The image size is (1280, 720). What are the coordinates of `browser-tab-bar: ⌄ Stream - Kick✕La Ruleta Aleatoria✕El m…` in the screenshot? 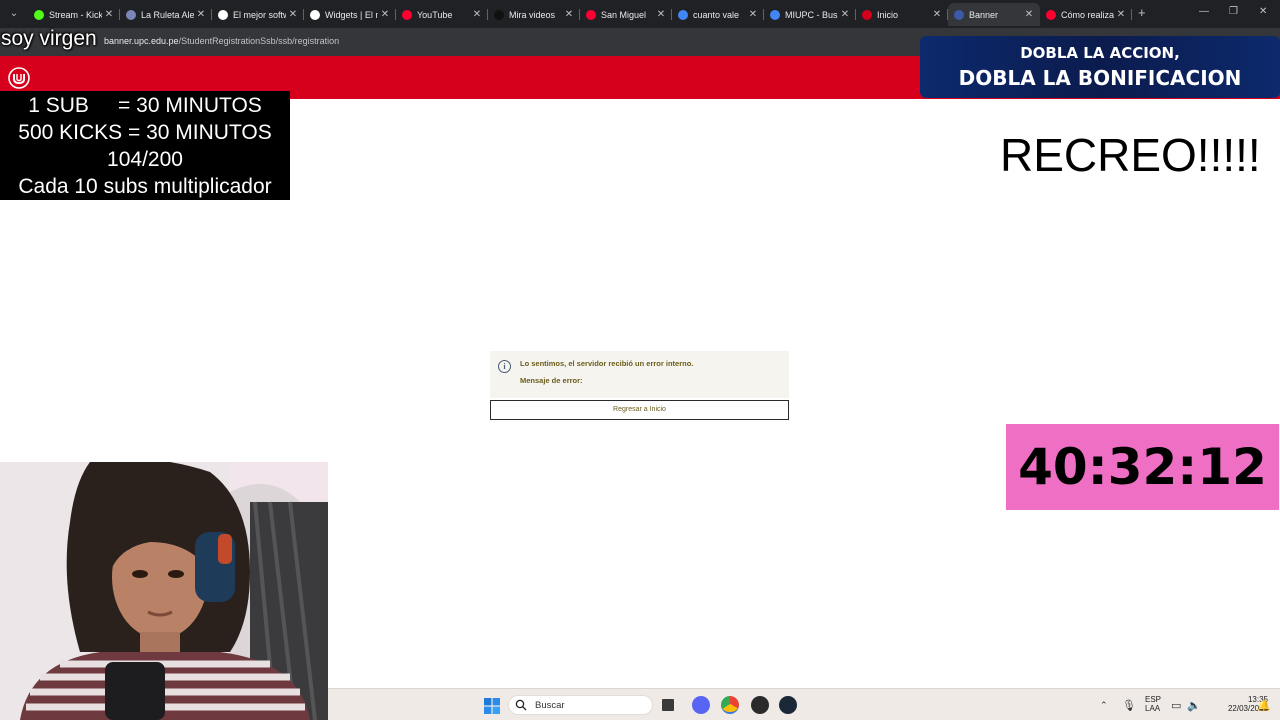 It's located at (640, 14).